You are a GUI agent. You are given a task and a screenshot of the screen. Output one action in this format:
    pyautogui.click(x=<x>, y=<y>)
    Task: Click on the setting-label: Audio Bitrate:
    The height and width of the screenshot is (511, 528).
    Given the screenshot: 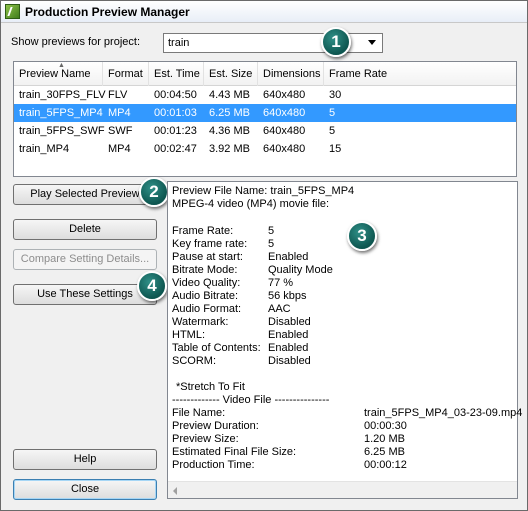 What is the action you would take?
    pyautogui.click(x=205, y=296)
    